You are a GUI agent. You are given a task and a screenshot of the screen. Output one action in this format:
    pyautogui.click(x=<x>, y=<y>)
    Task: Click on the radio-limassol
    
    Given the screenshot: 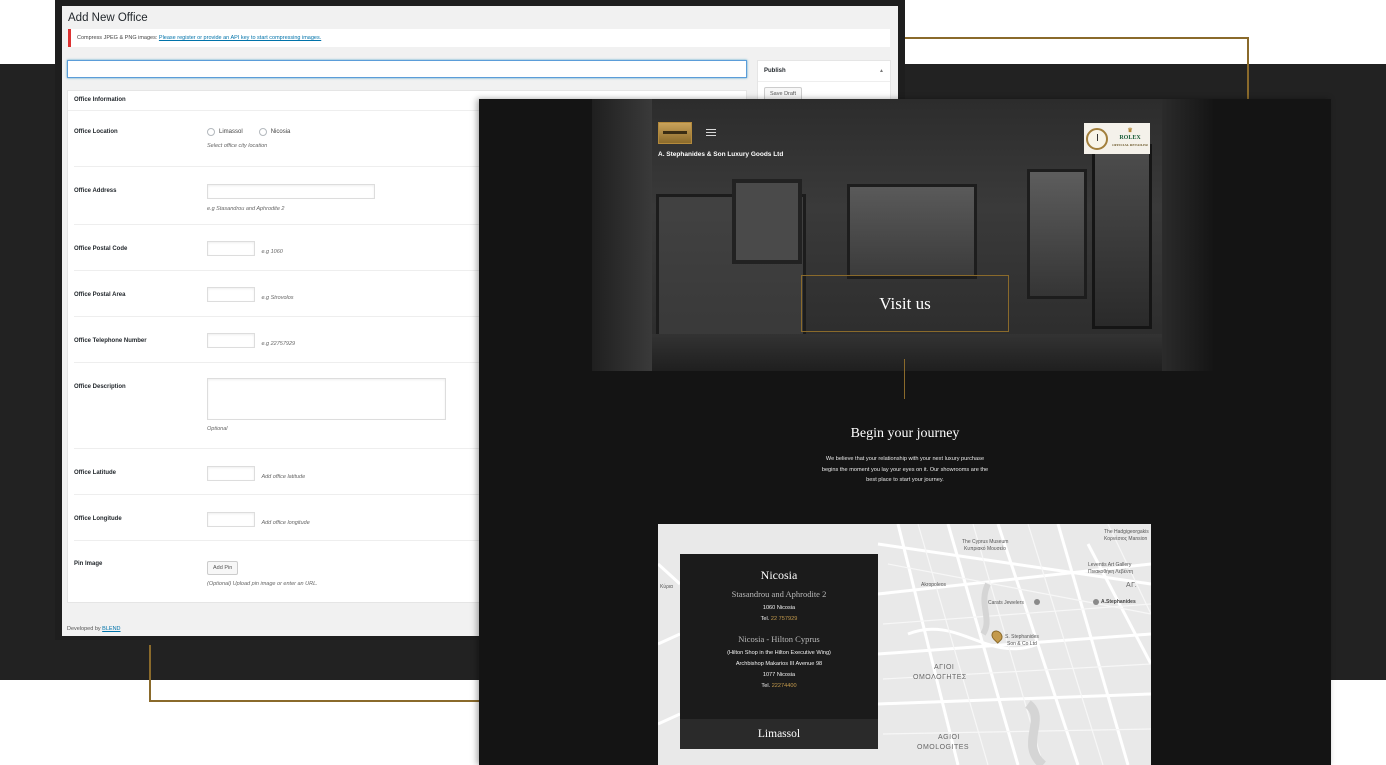 What is the action you would take?
    pyautogui.click(x=211, y=132)
    